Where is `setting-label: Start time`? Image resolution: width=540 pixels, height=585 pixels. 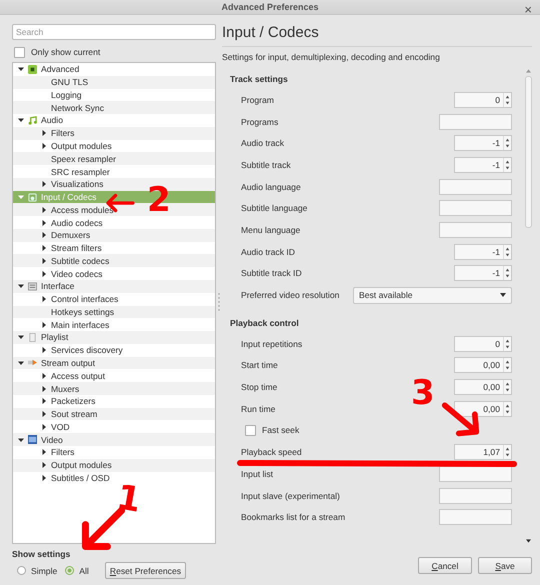
setting-label: Start time is located at coordinates (260, 365).